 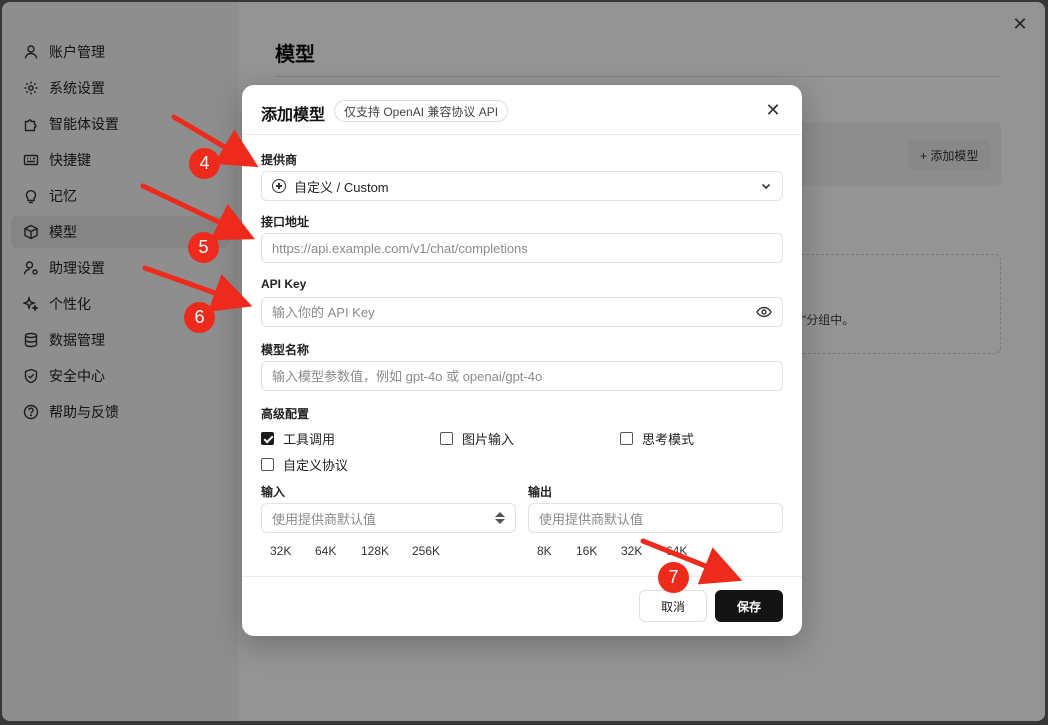 What do you see at coordinates (522, 110) in the screenshot?
I see `dialog-header: 添加模型 仅支持 OpenAI 兼容协议 API ✕` at bounding box center [522, 110].